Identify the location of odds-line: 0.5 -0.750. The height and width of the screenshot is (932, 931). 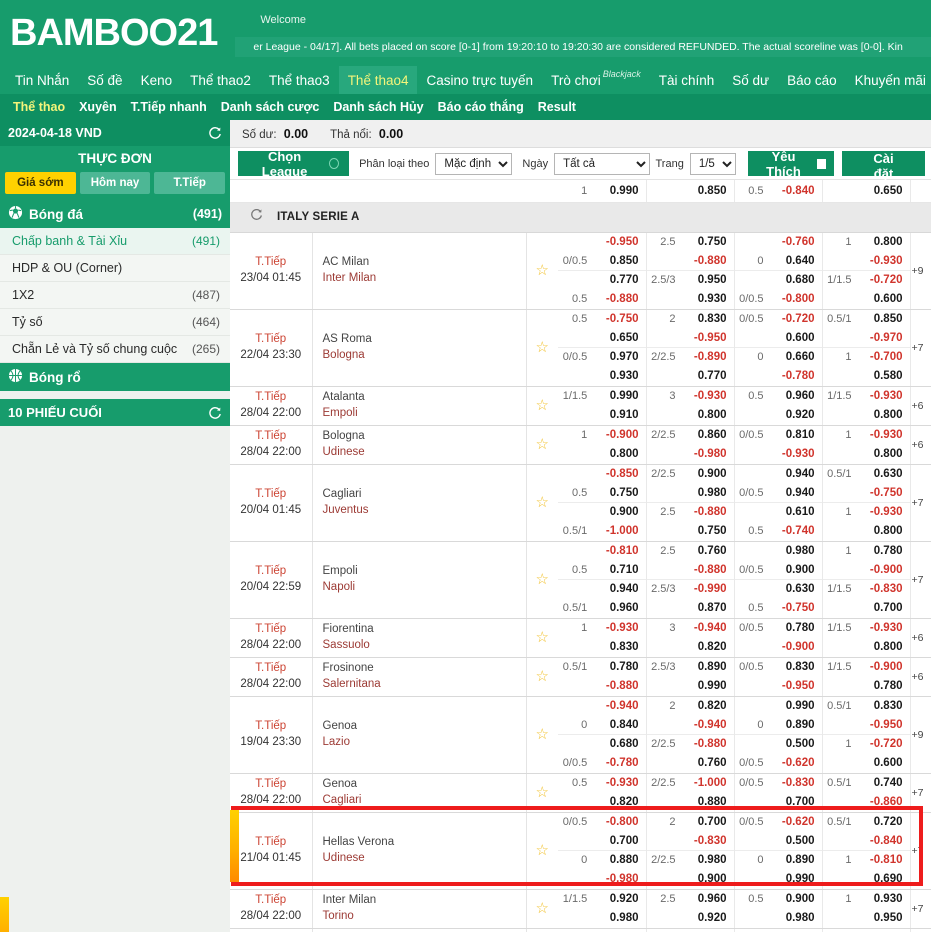
(602, 319).